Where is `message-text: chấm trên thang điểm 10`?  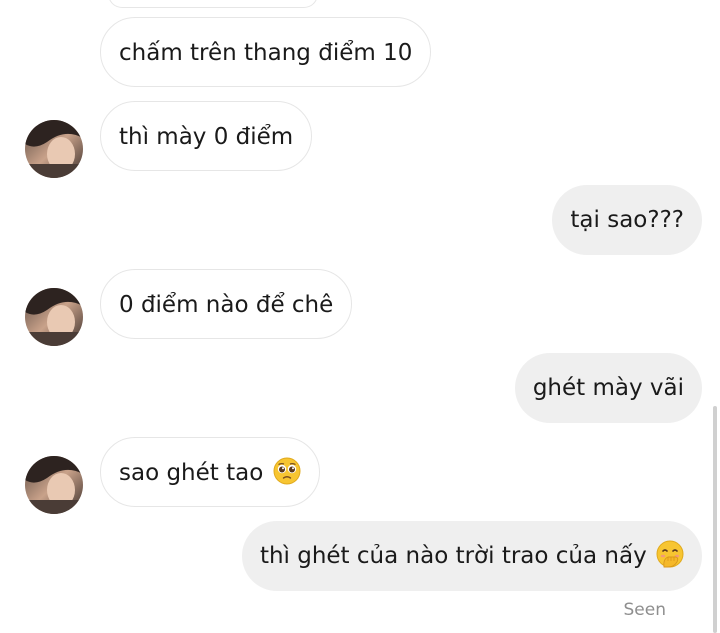 message-text: chấm trên thang điểm 10 is located at coordinates (266, 53).